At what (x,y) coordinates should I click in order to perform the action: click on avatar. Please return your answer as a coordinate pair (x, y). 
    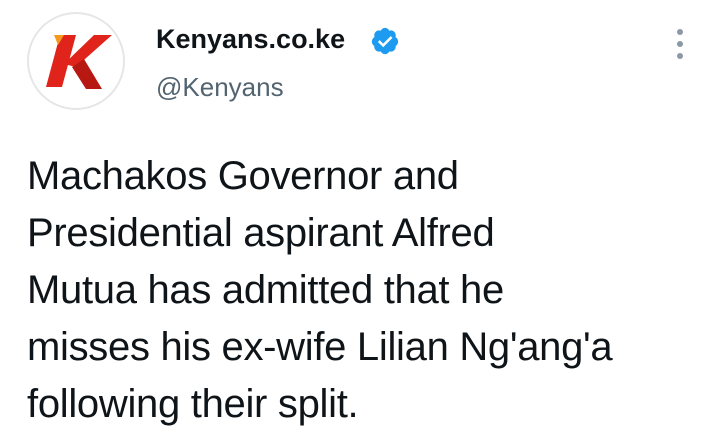
    Looking at the image, I should click on (76, 61).